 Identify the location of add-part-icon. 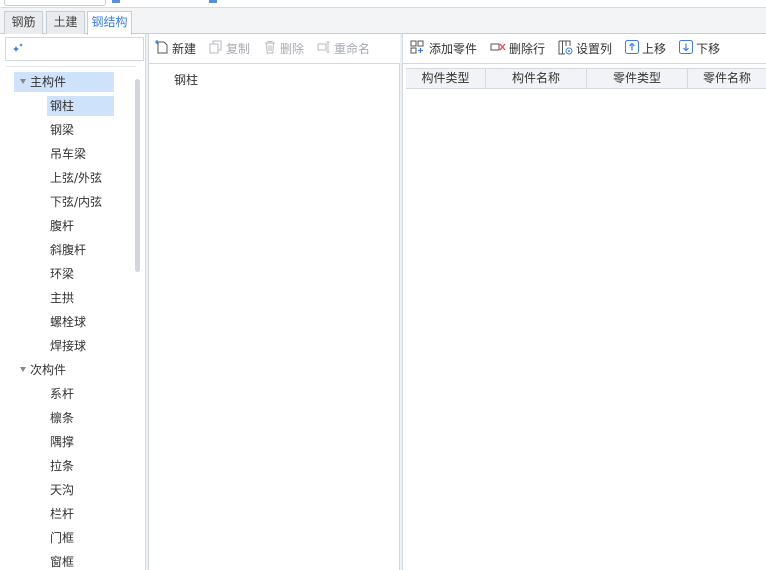
(419, 48).